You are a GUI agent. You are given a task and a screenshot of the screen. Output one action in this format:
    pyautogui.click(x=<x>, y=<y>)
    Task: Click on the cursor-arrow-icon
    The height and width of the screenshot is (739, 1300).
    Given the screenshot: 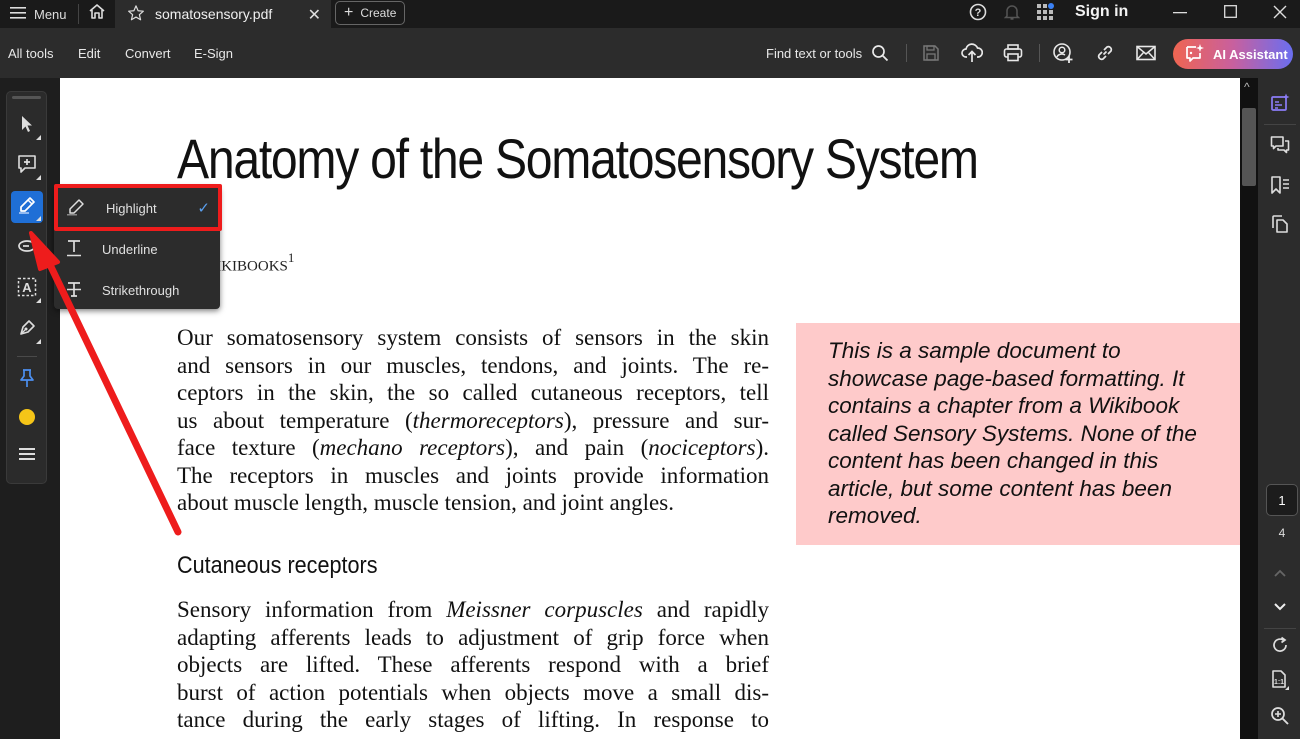 What is the action you would take?
    pyautogui.click(x=27, y=126)
    